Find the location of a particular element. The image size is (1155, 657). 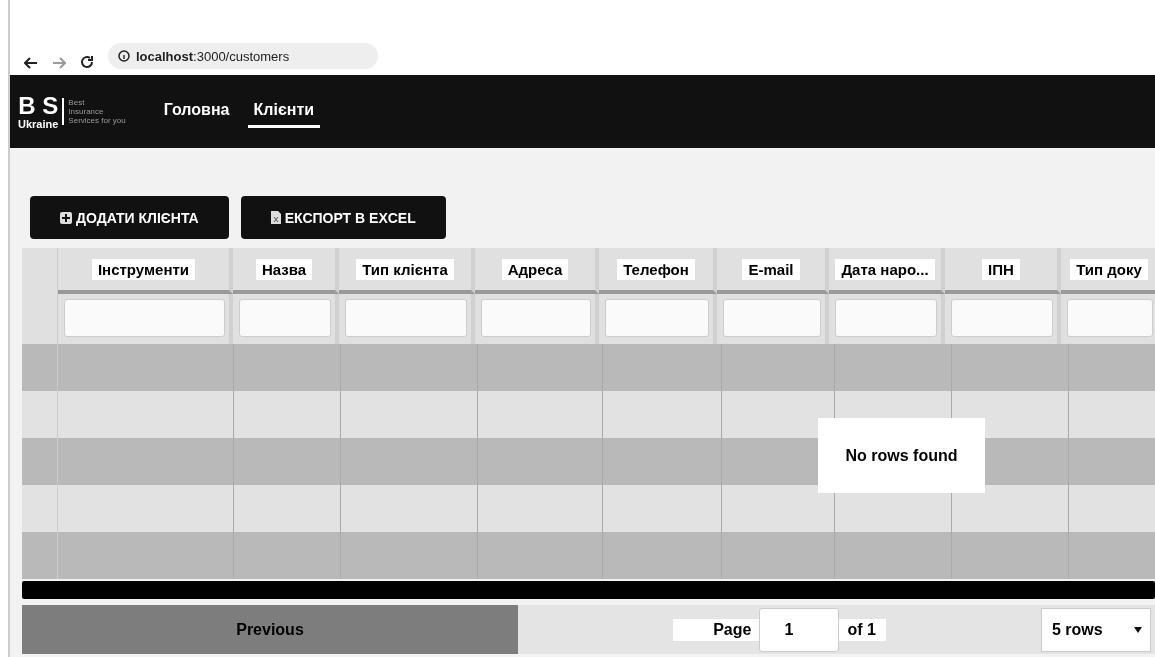

export-button: ЕКСПОРТ В EXCEL is located at coordinates (343, 217).